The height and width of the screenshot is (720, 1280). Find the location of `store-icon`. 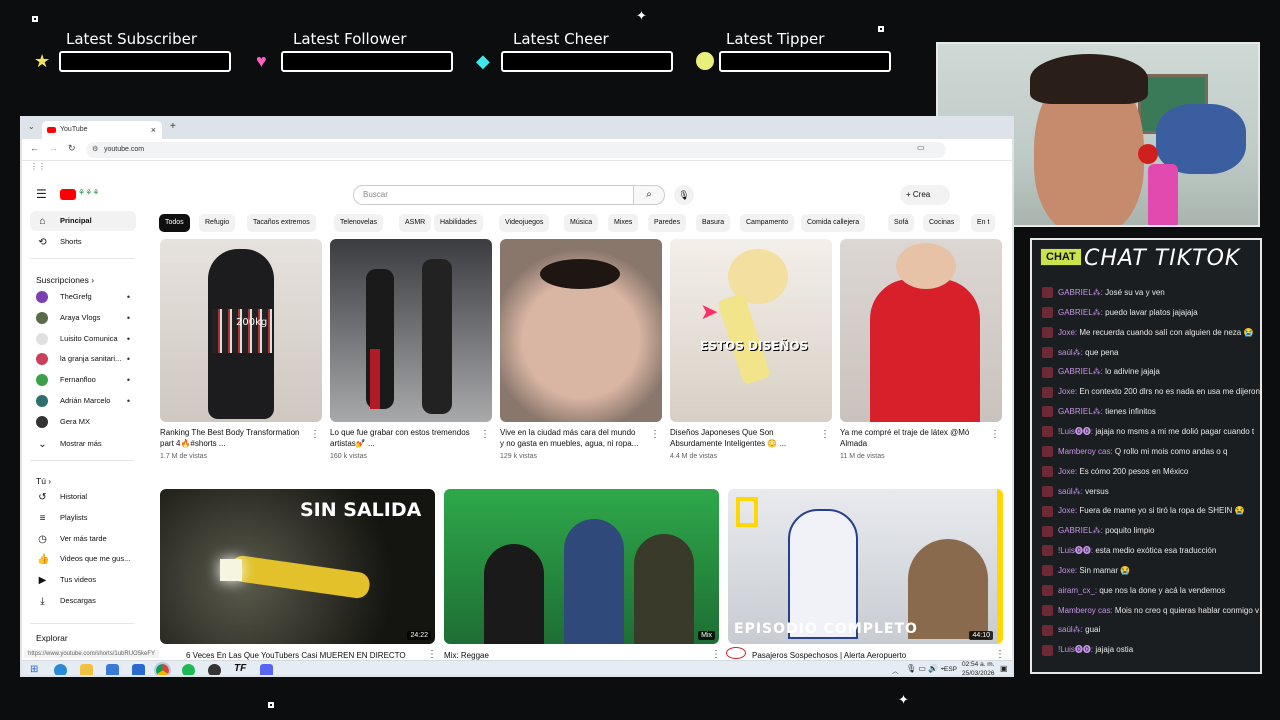

store-icon is located at coordinates (112, 669).